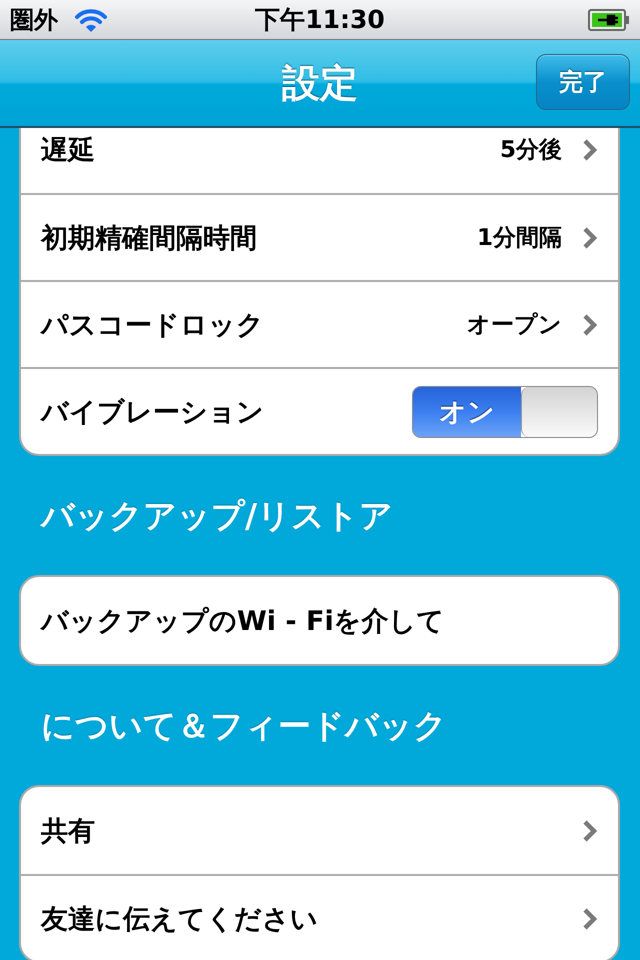 The height and width of the screenshot is (960, 640). What do you see at coordinates (34, 20) in the screenshot?
I see `carrier-label: 圏外` at bounding box center [34, 20].